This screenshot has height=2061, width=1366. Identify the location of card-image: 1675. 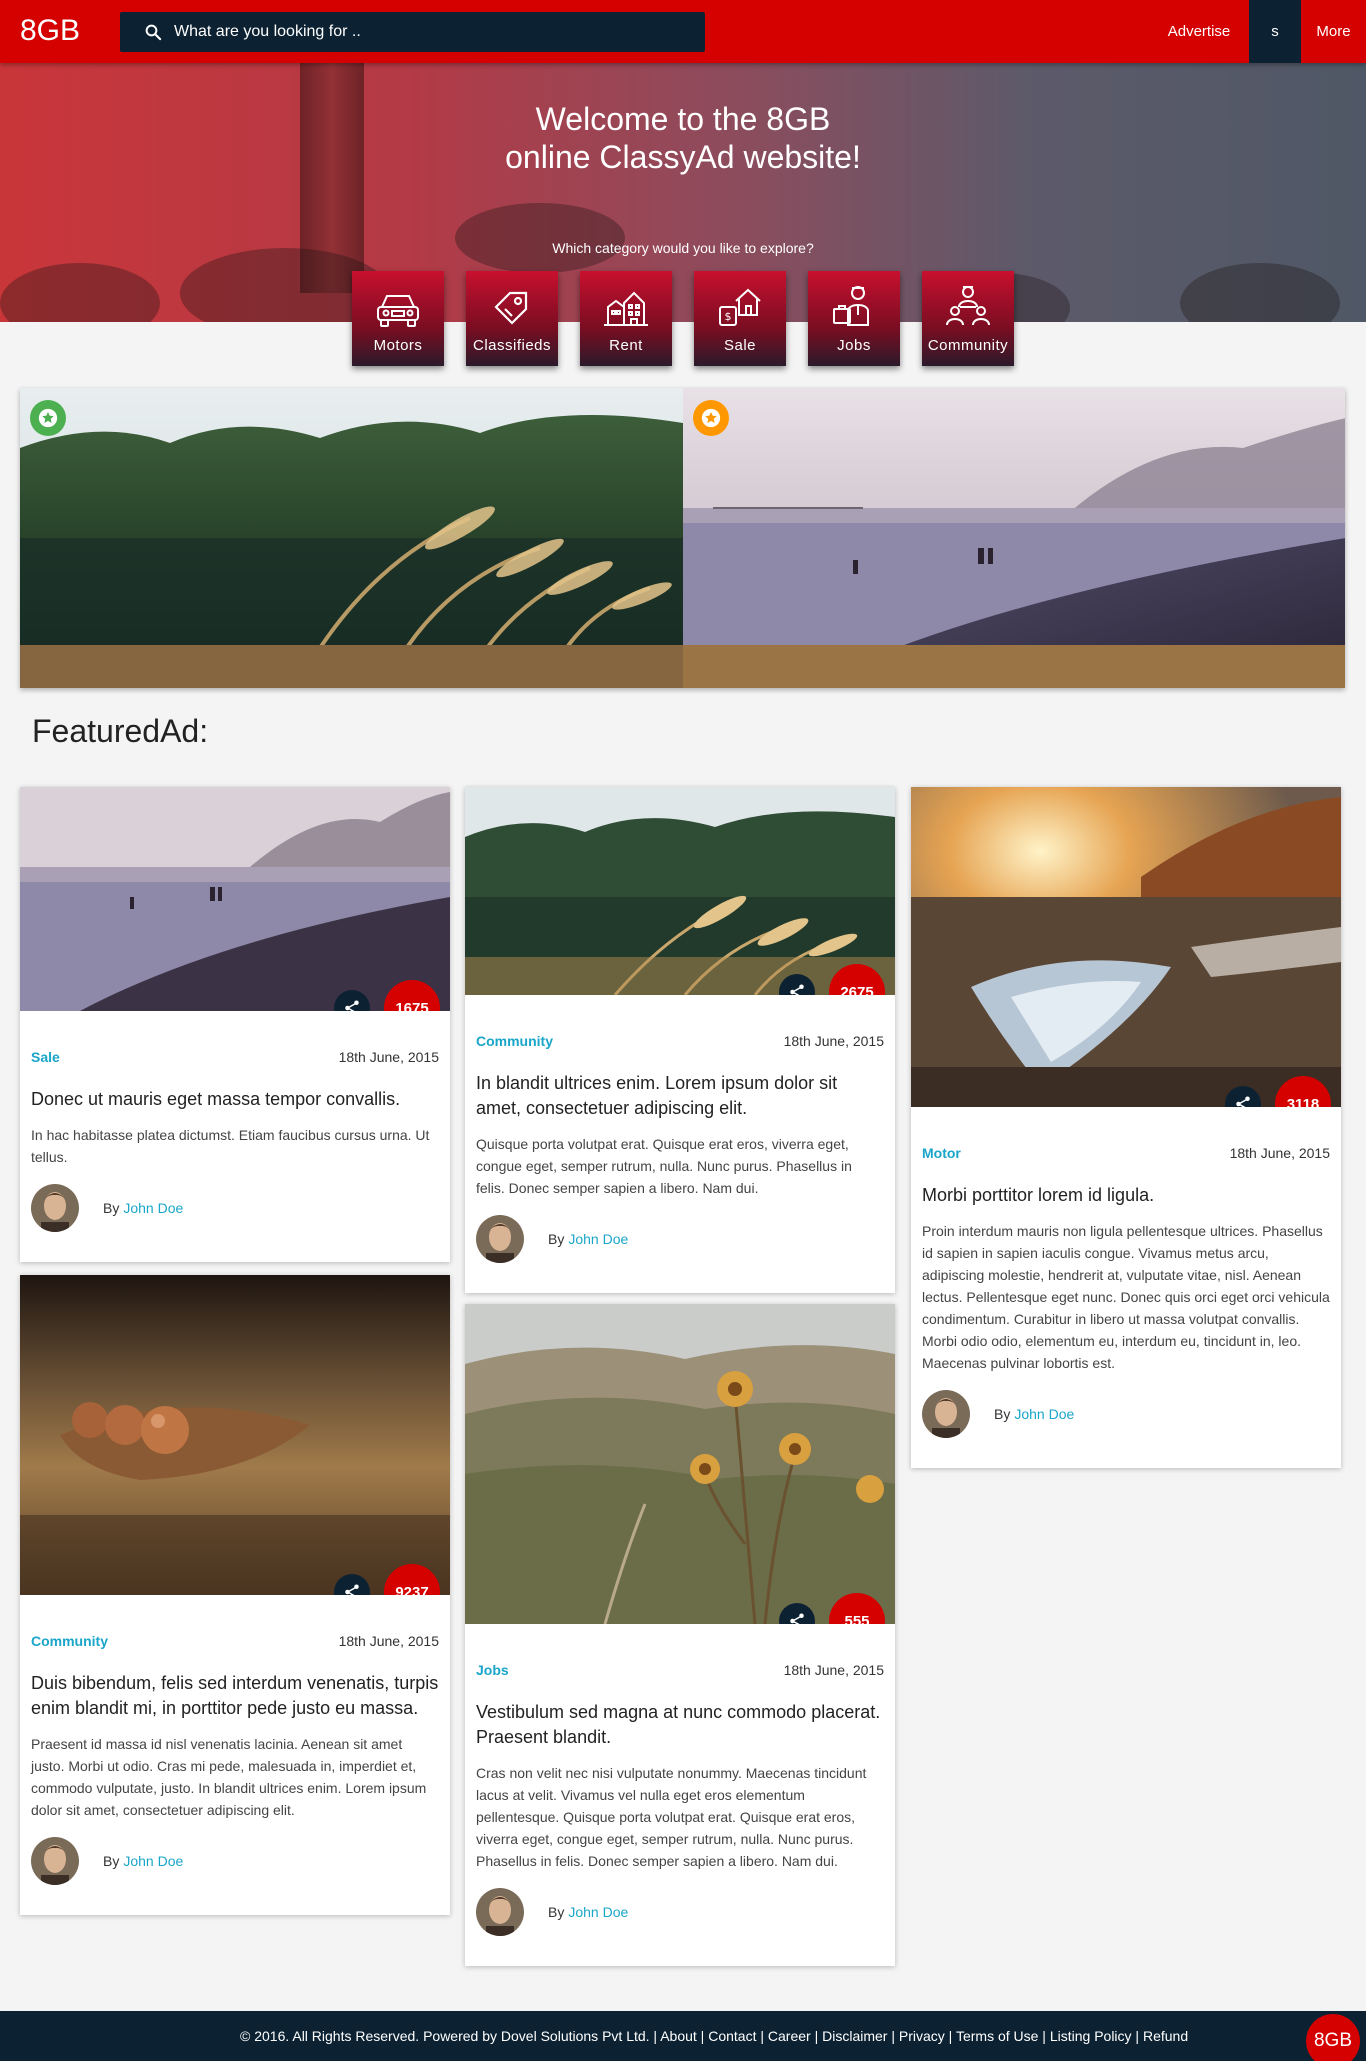
(235, 899).